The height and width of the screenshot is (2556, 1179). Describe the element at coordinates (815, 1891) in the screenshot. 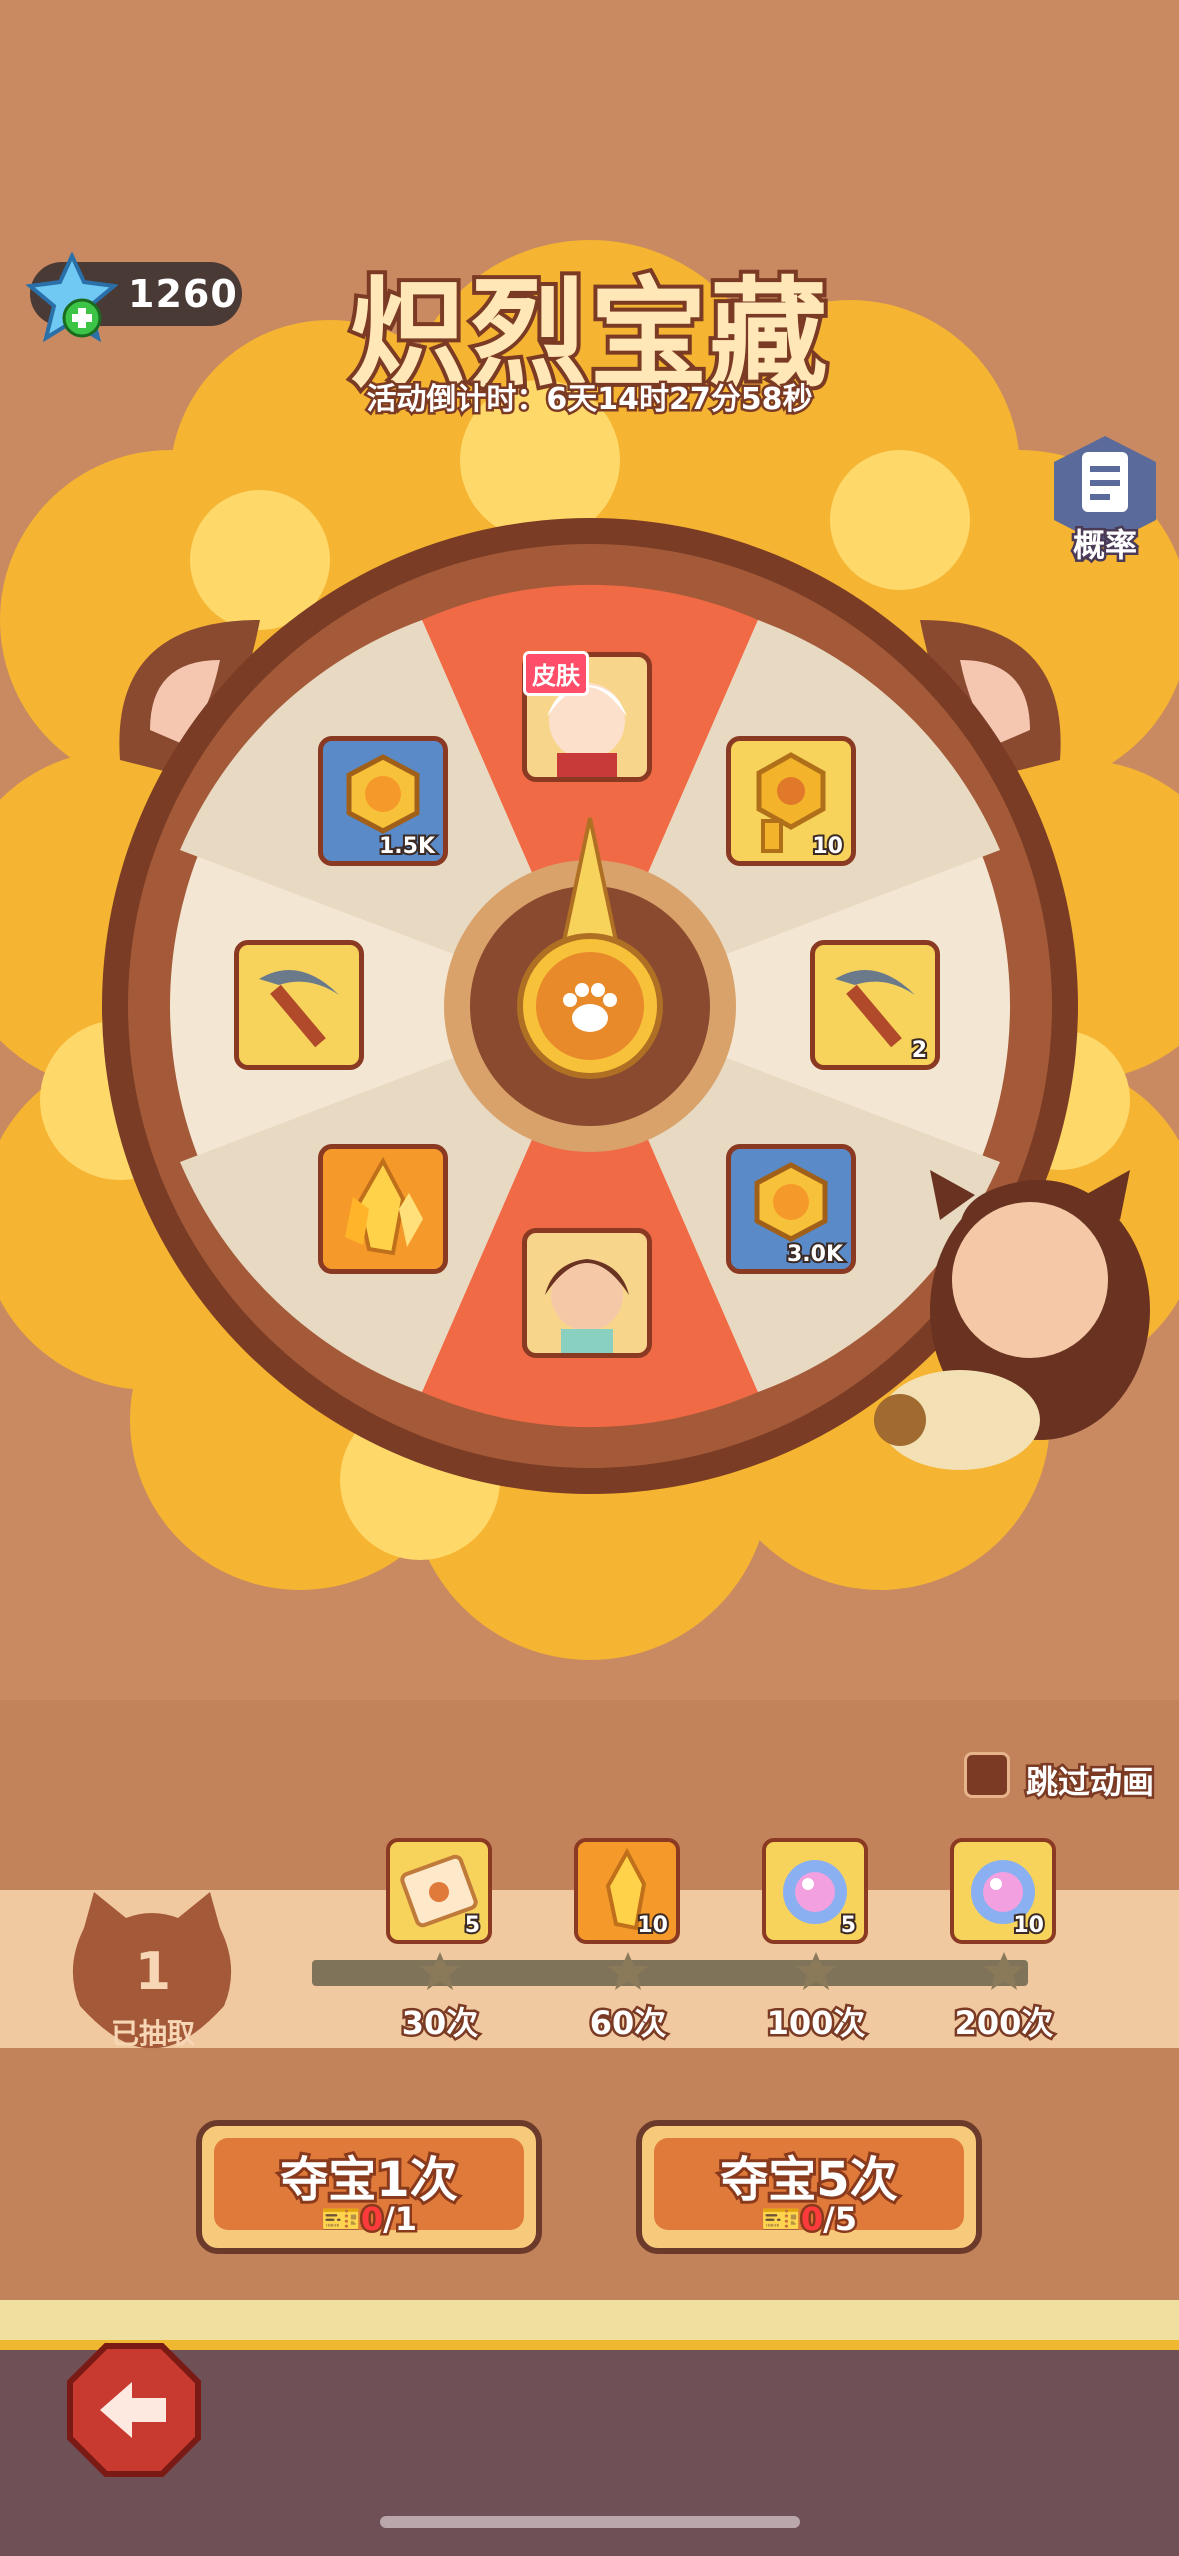

I see `milestone-reward-100: 5` at that location.